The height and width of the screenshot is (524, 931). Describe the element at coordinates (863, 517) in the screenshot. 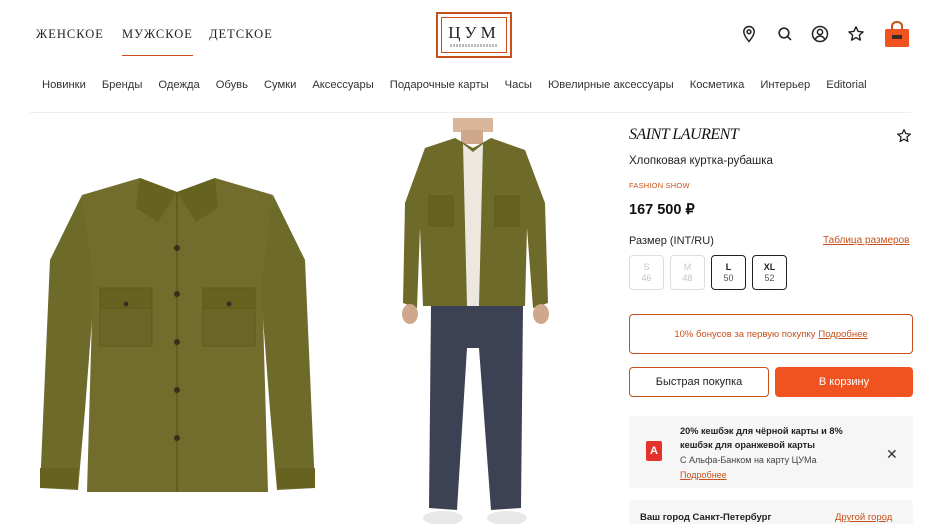

I see `change-city-link: Другой город` at that location.